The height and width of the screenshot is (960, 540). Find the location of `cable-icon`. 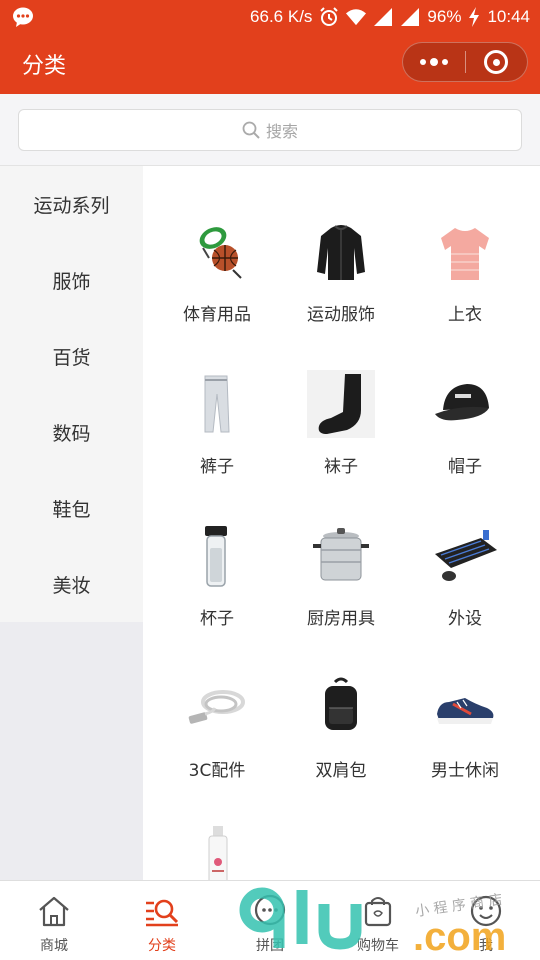

cable-icon is located at coordinates (216, 707).